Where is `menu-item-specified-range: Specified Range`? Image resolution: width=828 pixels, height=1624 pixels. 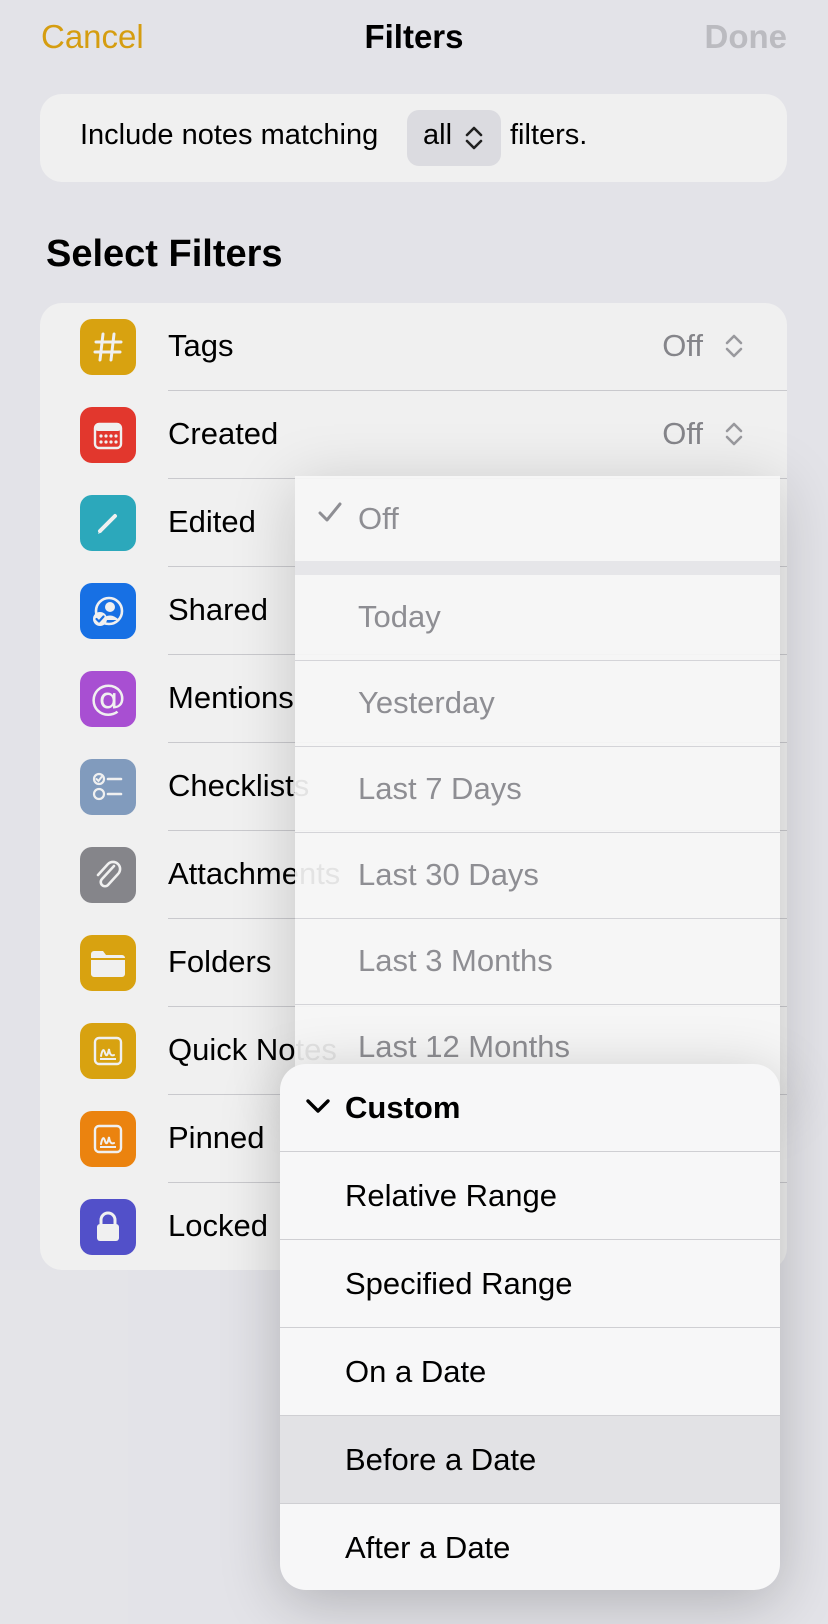
menu-item-specified-range: Specified Range is located at coordinates (530, 1284).